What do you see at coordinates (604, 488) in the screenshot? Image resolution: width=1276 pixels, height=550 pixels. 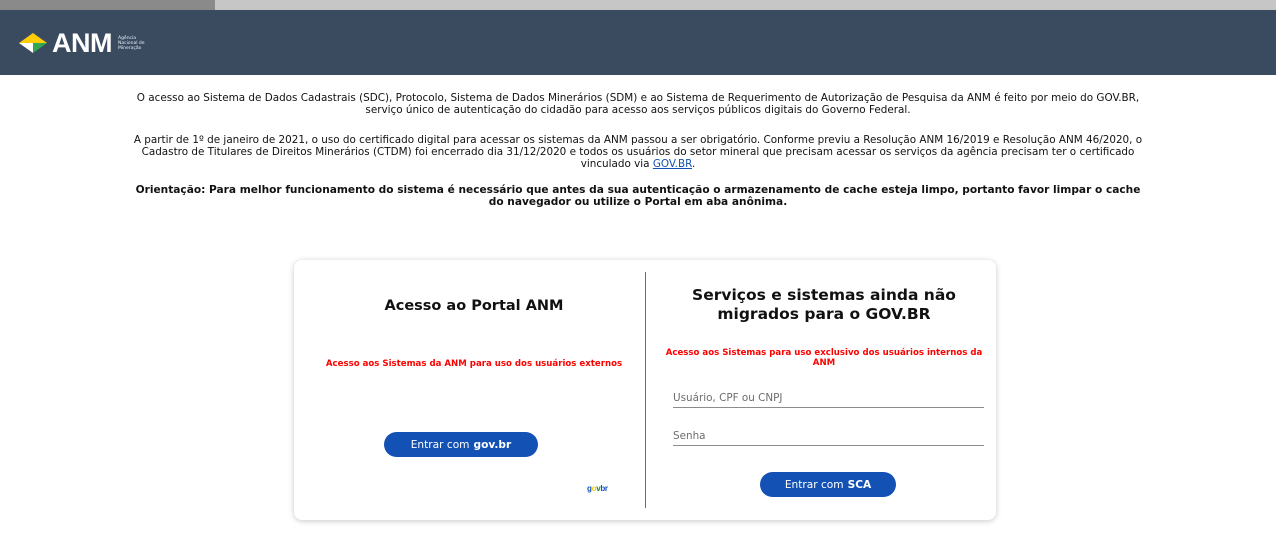 I see `govbr-logo-br: br` at bounding box center [604, 488].